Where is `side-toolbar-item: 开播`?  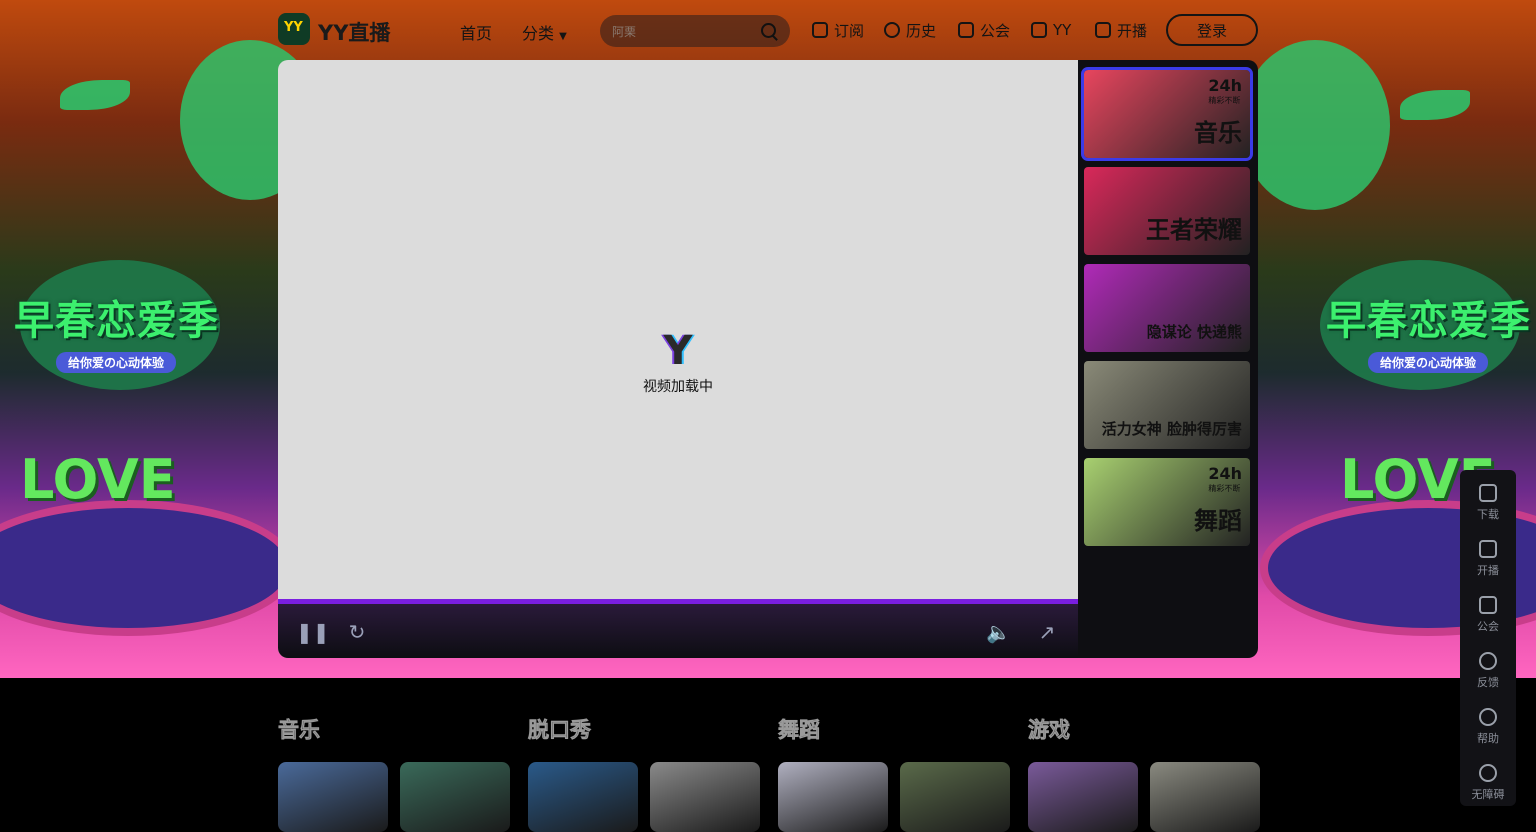
side-toolbar-item: 开播 is located at coordinates (1488, 558).